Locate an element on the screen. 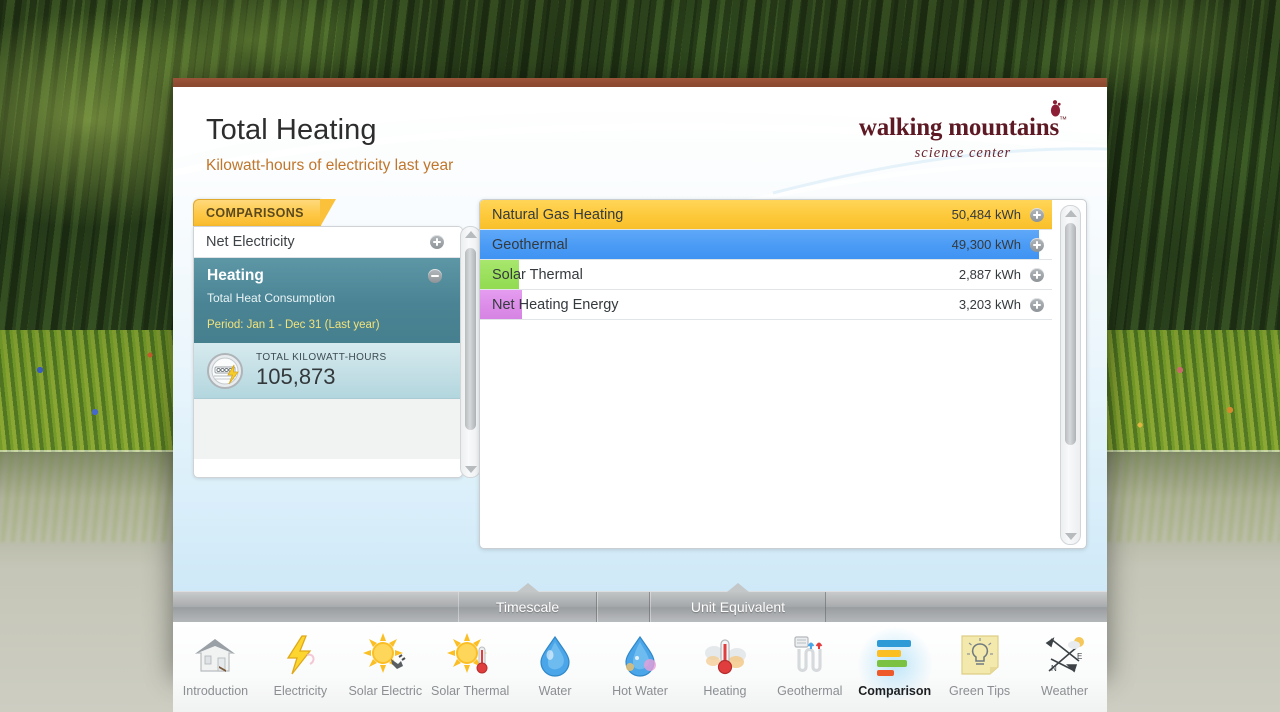  nav-label: Water is located at coordinates (555, 691).